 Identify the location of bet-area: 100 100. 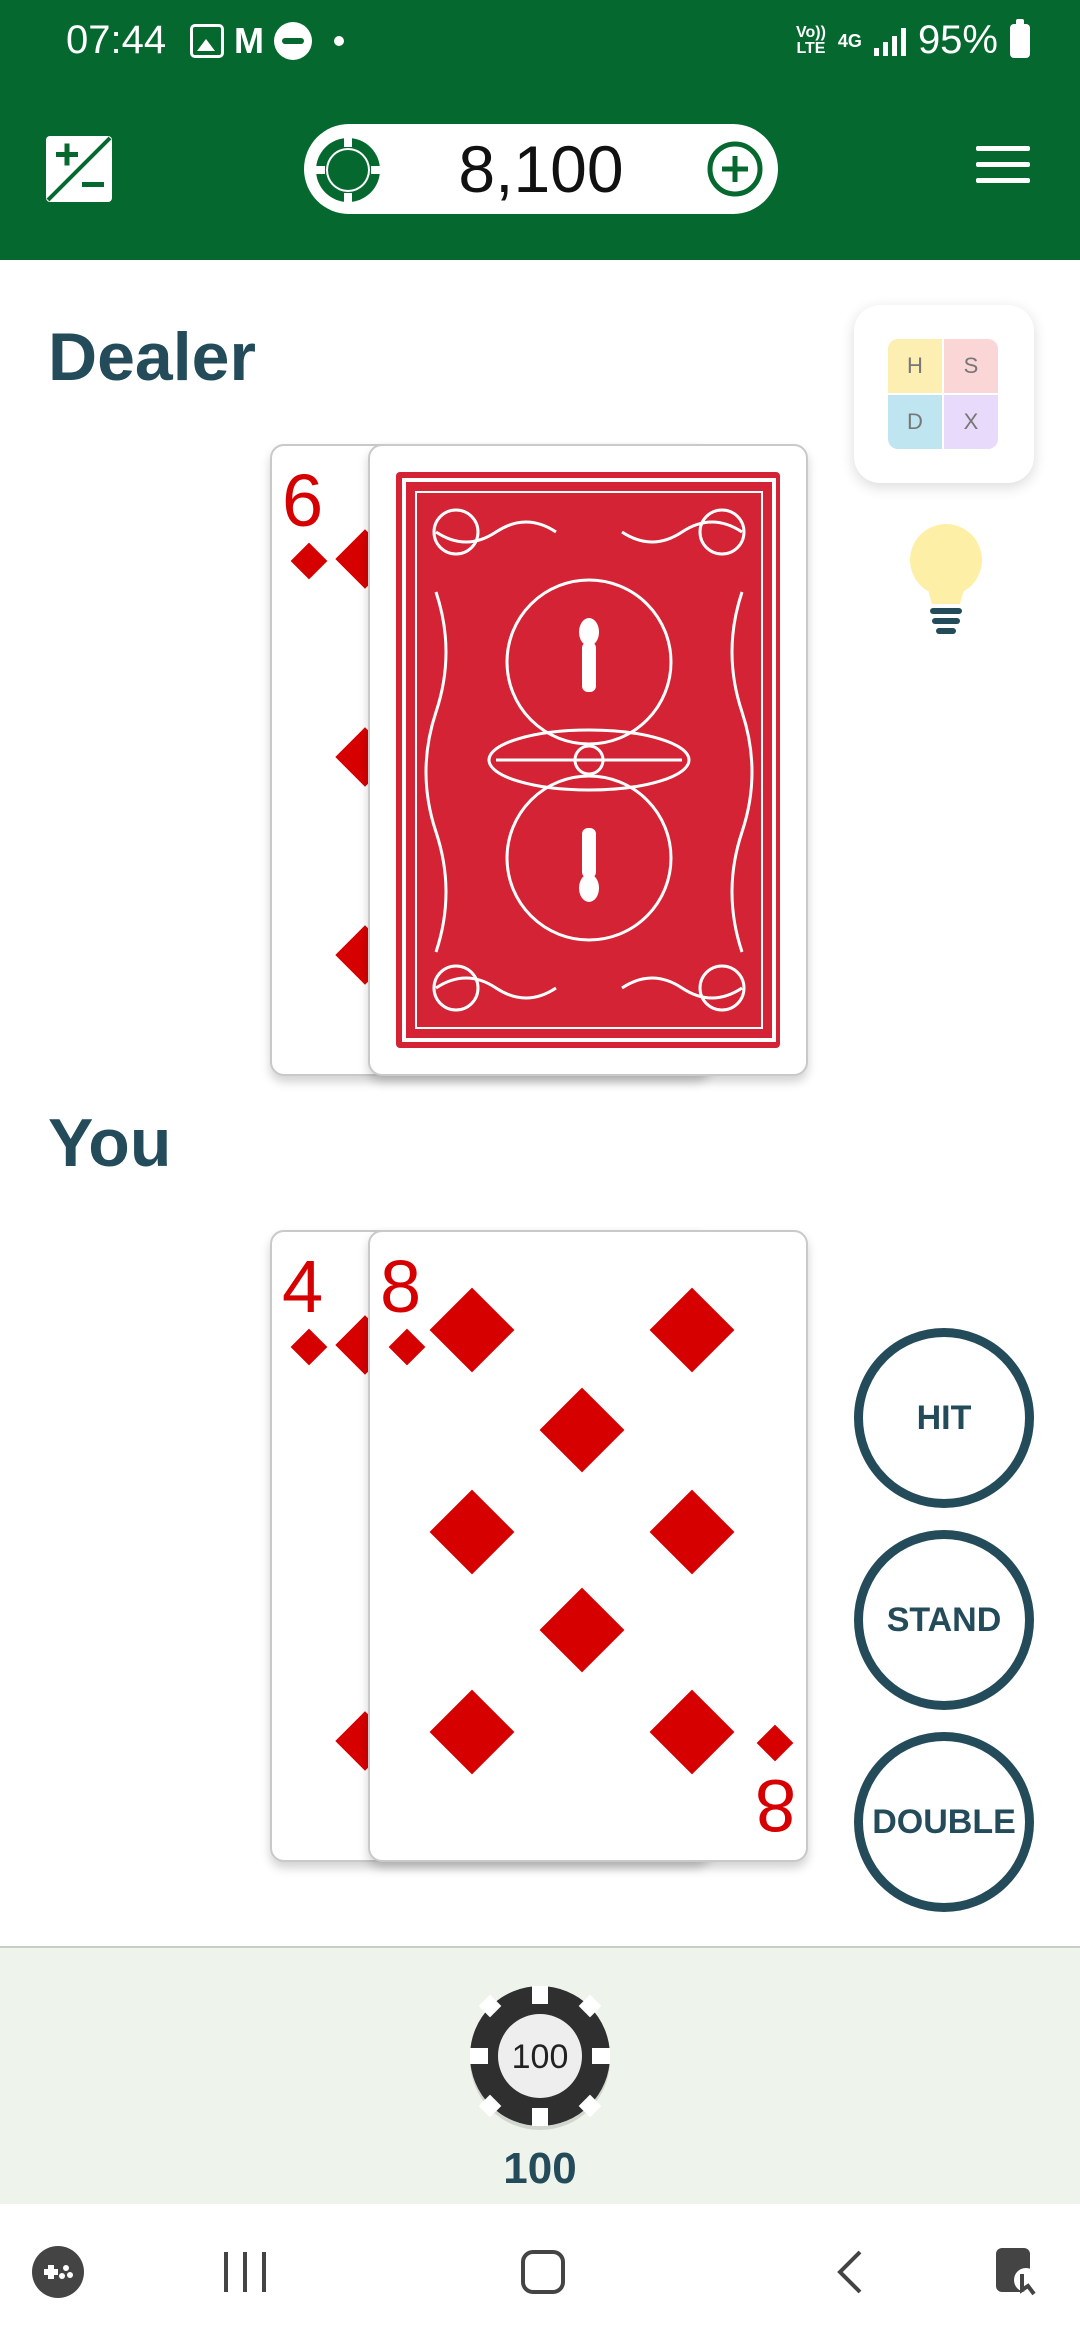
(540, 2075).